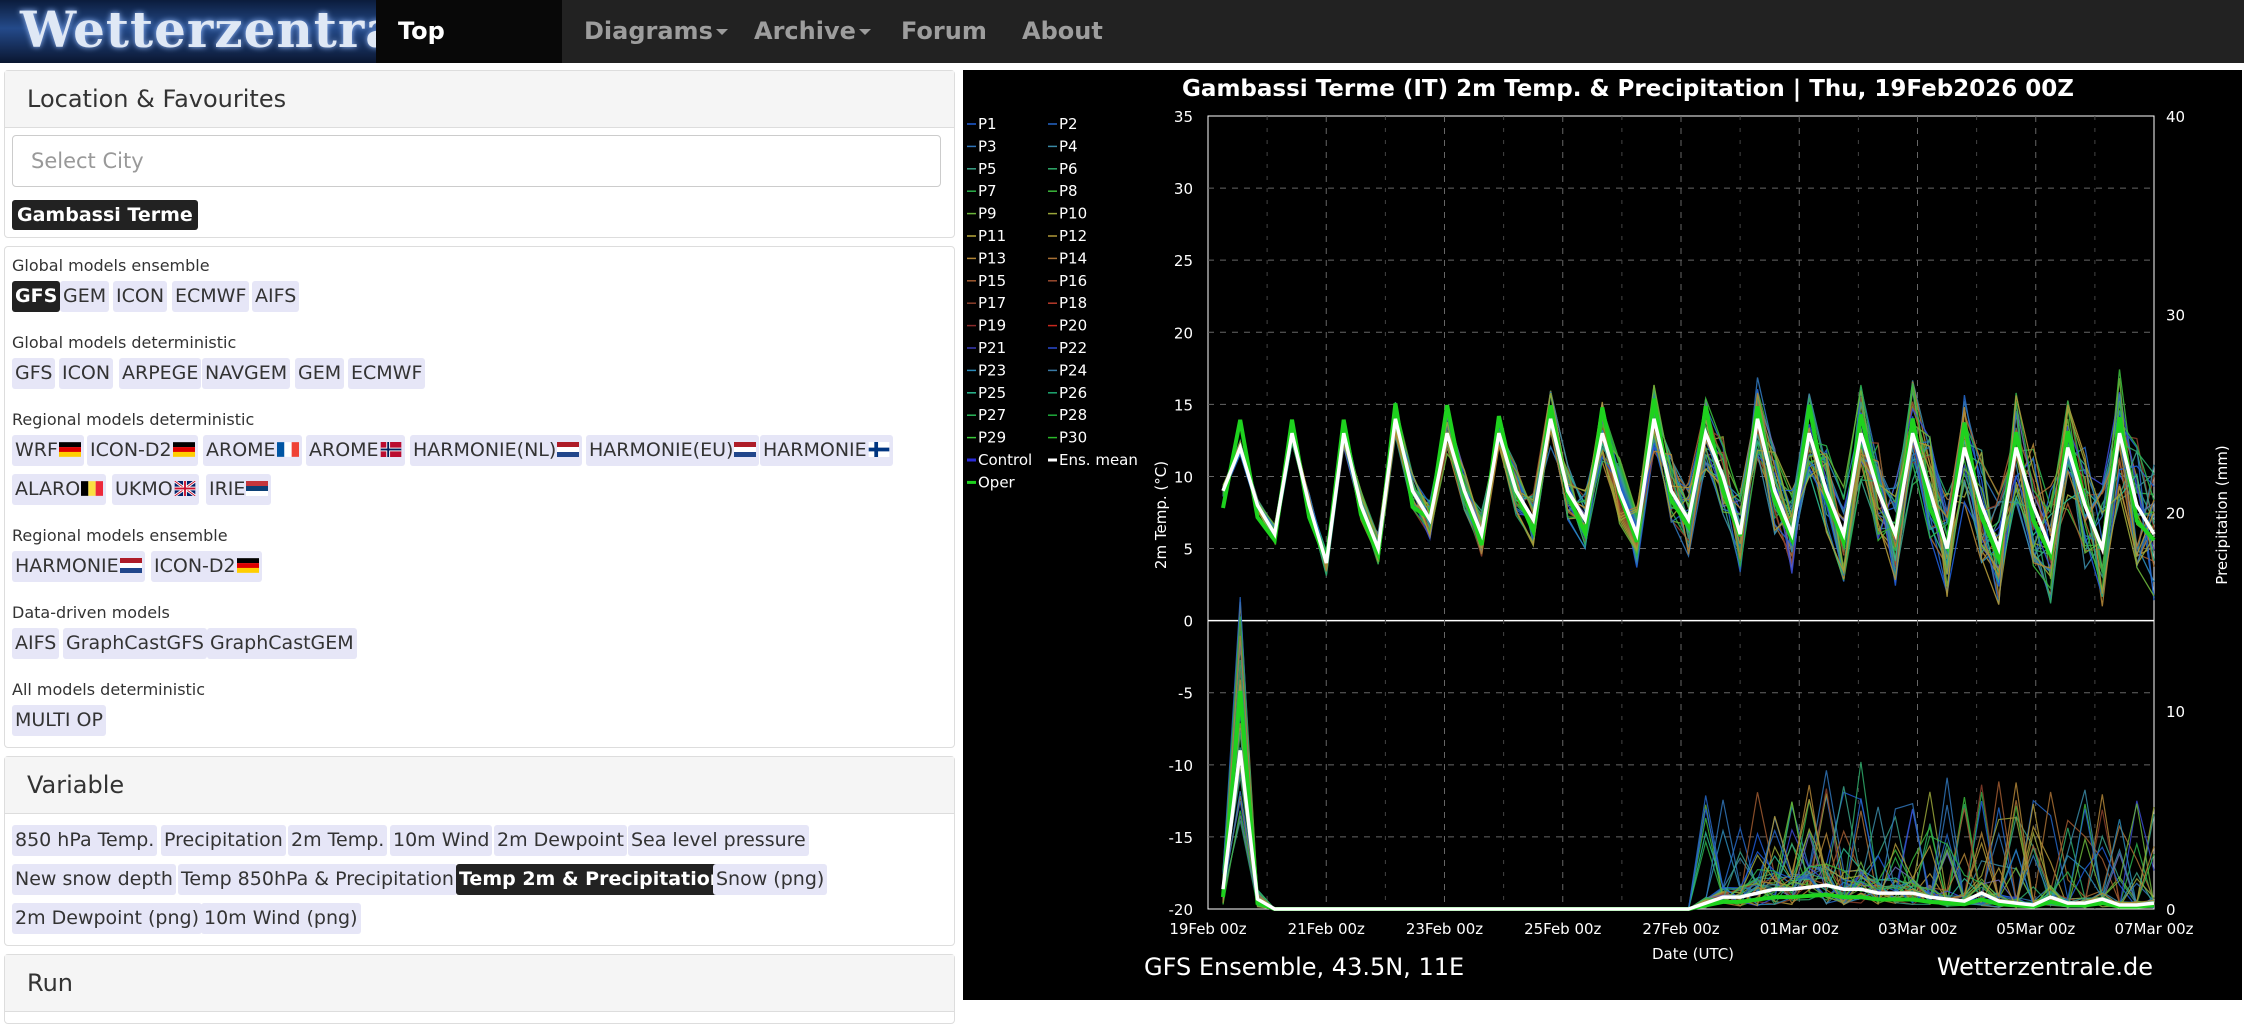  Describe the element at coordinates (94, 879) in the screenshot. I see `var-new-snow-depth: New snow depth` at that location.